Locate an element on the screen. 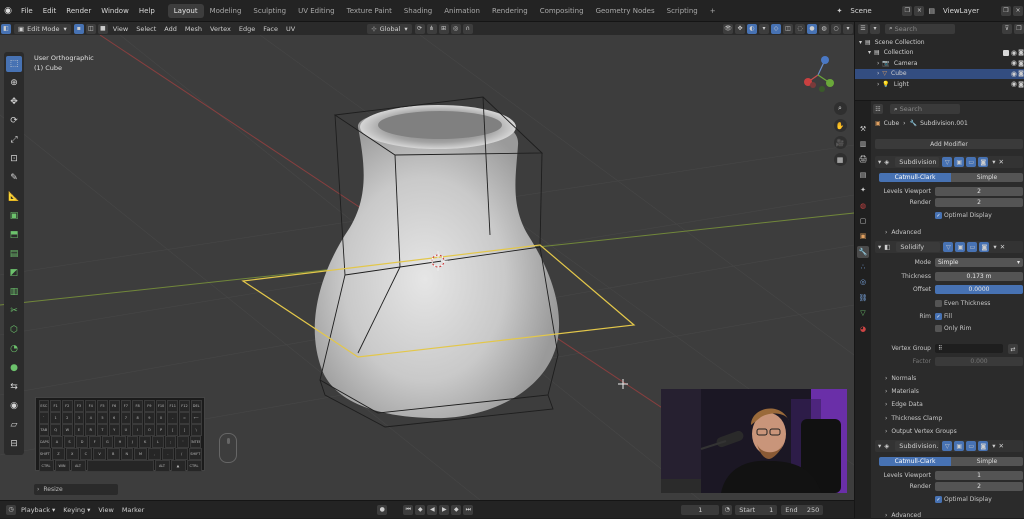 This screenshot has width=1024, height=519. frame-end-field: End 250 is located at coordinates (802, 509).